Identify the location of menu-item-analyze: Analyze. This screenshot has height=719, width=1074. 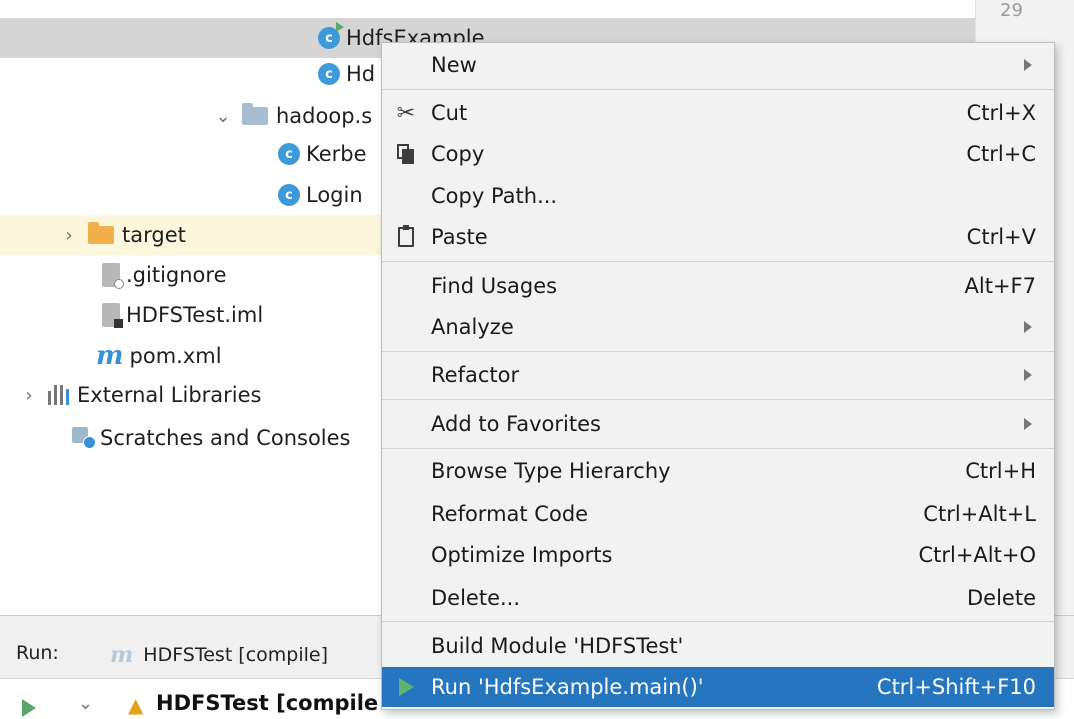
(718, 327).